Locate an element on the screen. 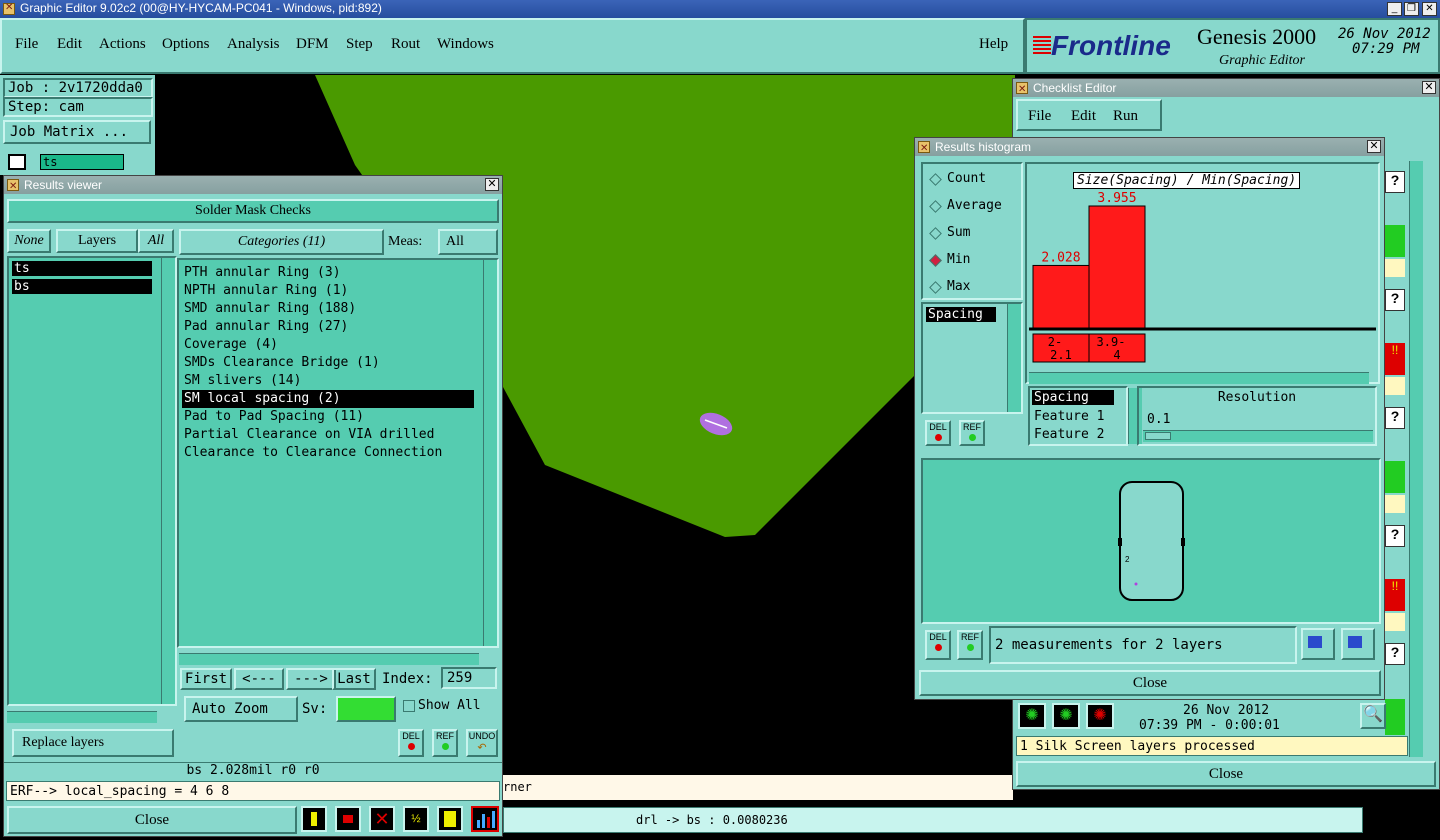  close-app-button: ✕ is located at coordinates (1429, 9).